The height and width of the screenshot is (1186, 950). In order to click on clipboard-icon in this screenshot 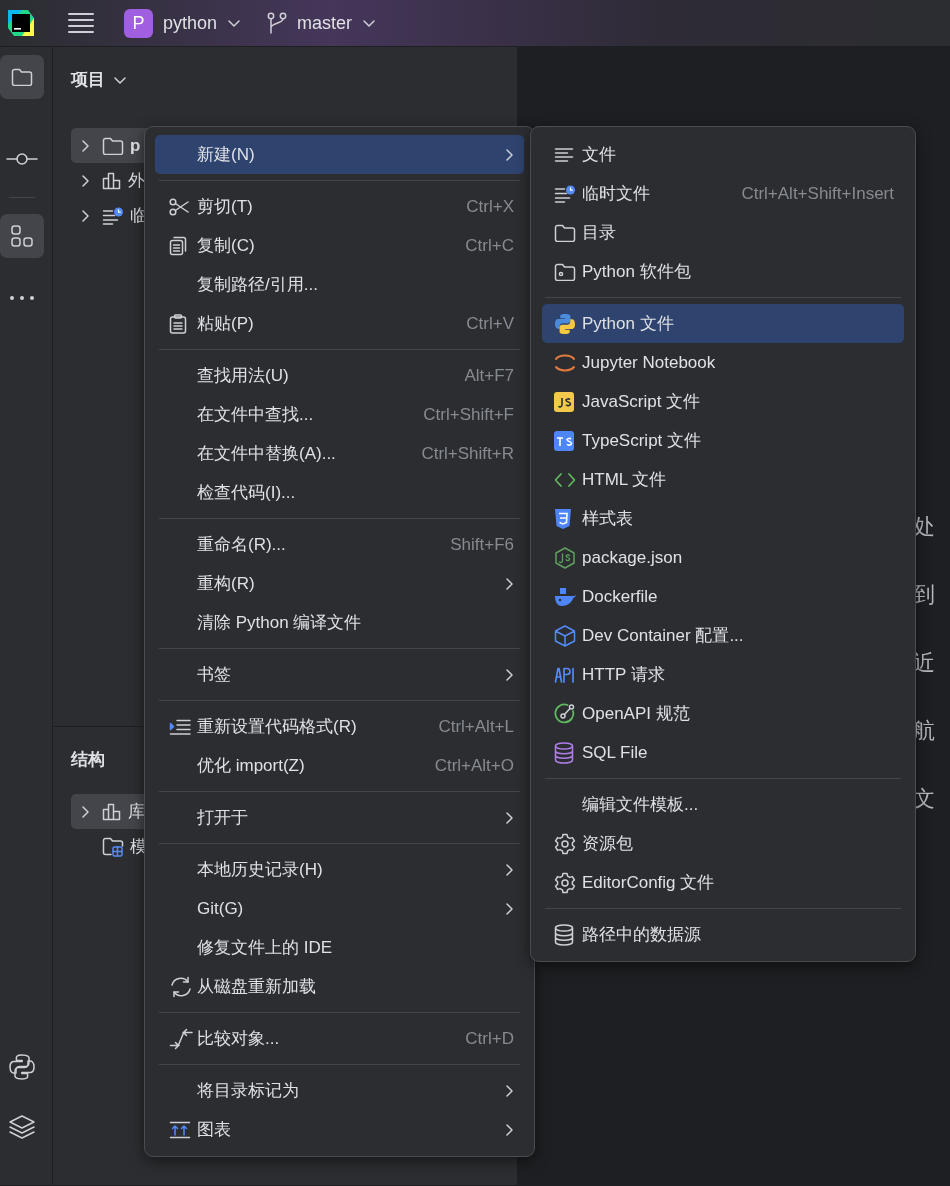, I will do `click(178, 323)`.